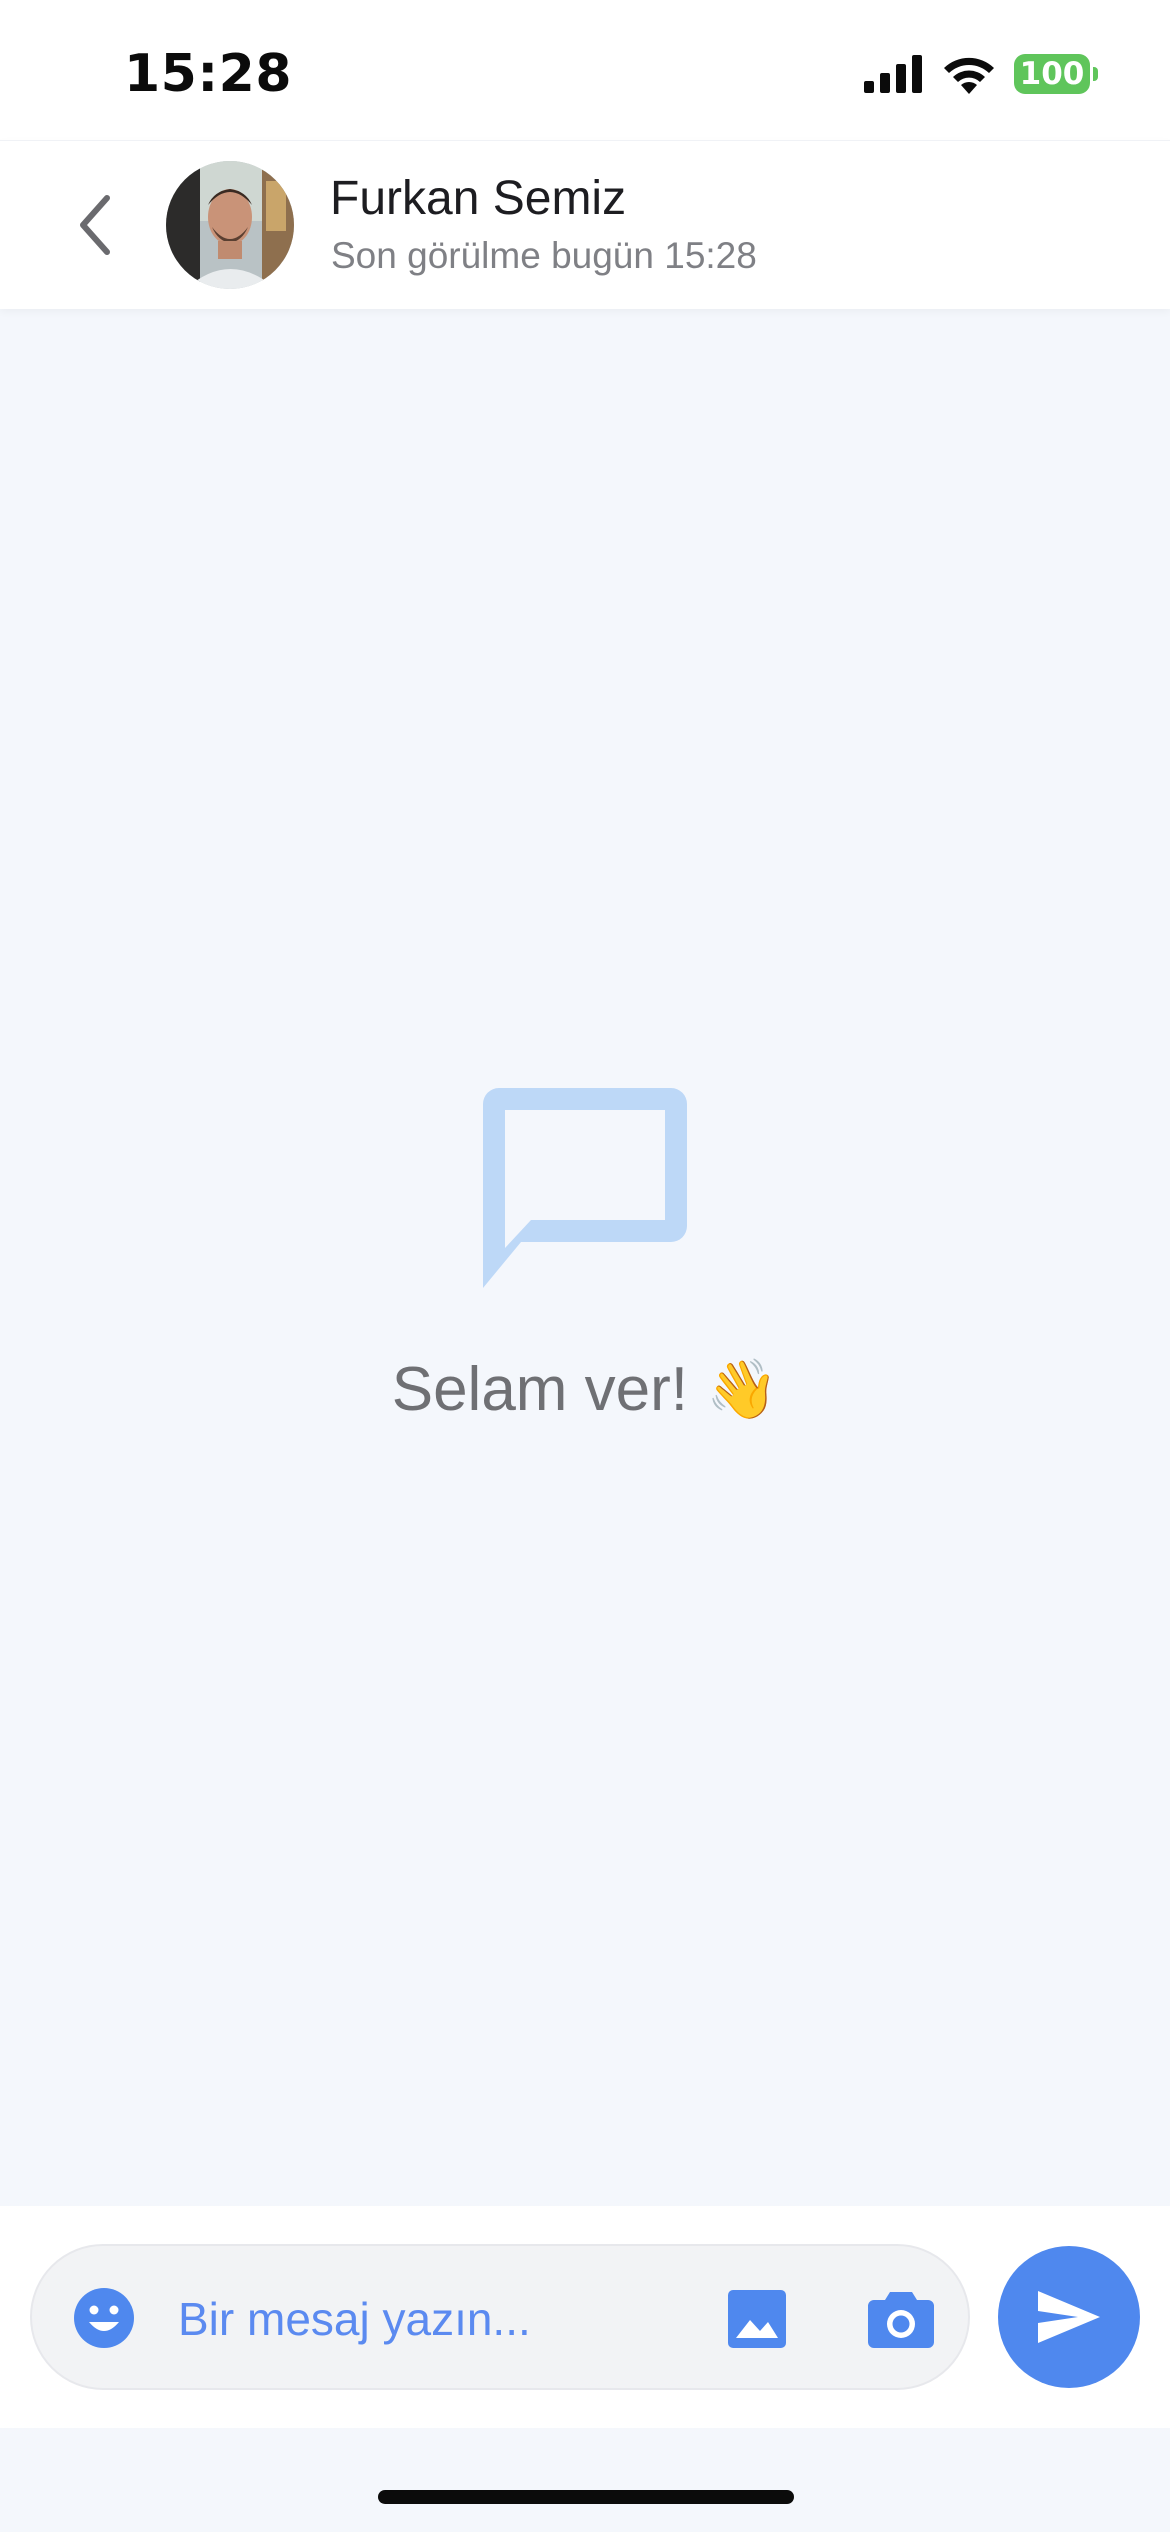  What do you see at coordinates (544, 255) in the screenshot?
I see `last-seen-status: Son görülme bugün 15:28` at bounding box center [544, 255].